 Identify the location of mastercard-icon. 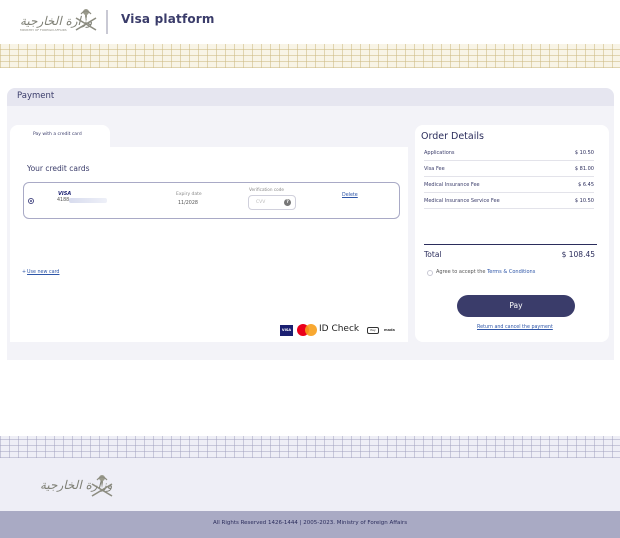
(307, 330).